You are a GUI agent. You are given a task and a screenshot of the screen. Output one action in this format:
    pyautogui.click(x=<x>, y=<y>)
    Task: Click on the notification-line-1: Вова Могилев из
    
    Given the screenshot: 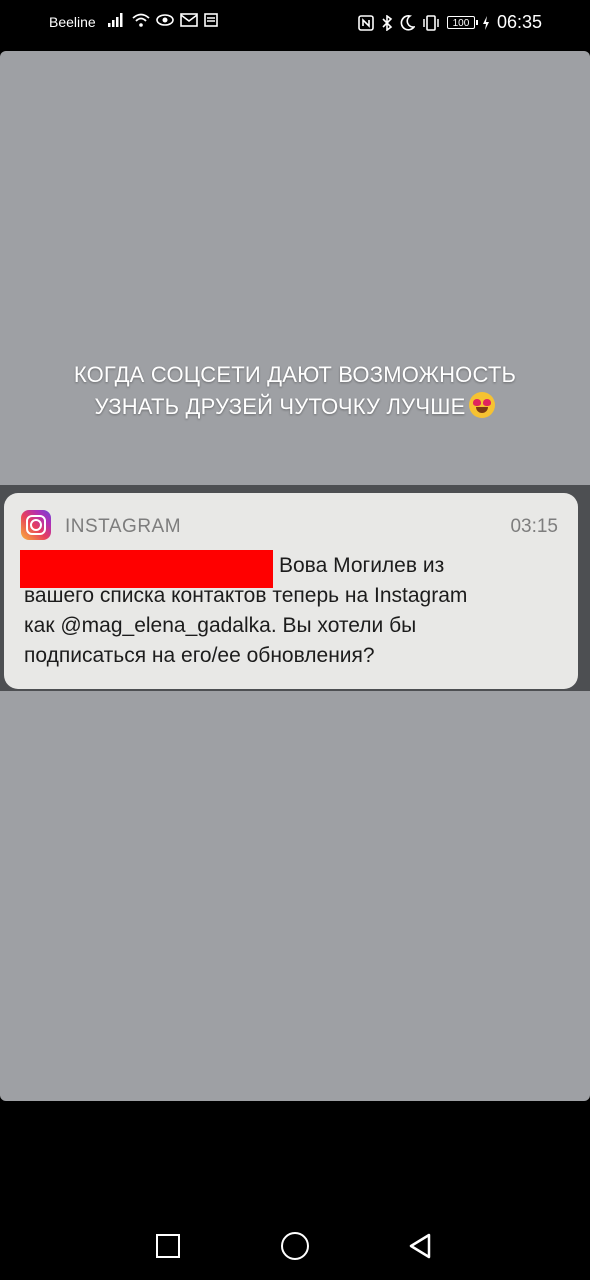 What is the action you would take?
    pyautogui.click(x=362, y=565)
    